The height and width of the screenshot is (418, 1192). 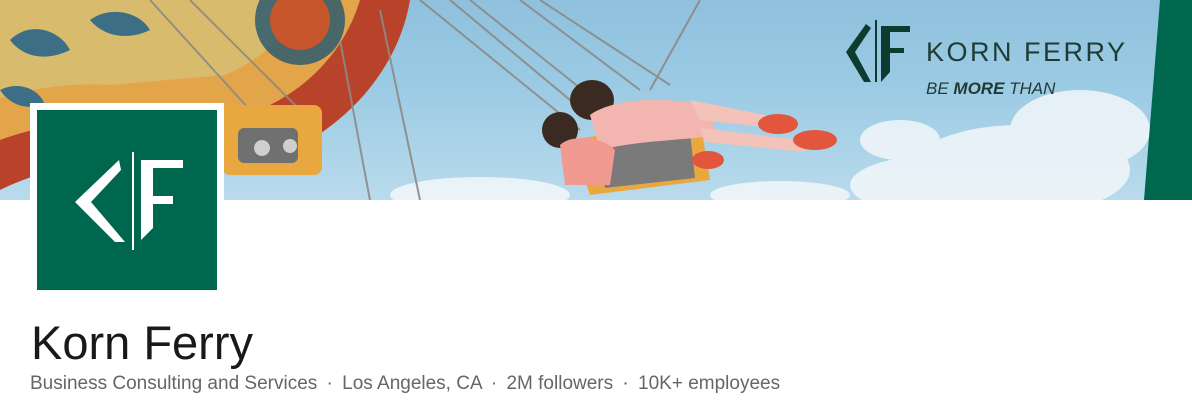 What do you see at coordinates (559, 383) in the screenshot?
I see `followers-count: 2M followers` at bounding box center [559, 383].